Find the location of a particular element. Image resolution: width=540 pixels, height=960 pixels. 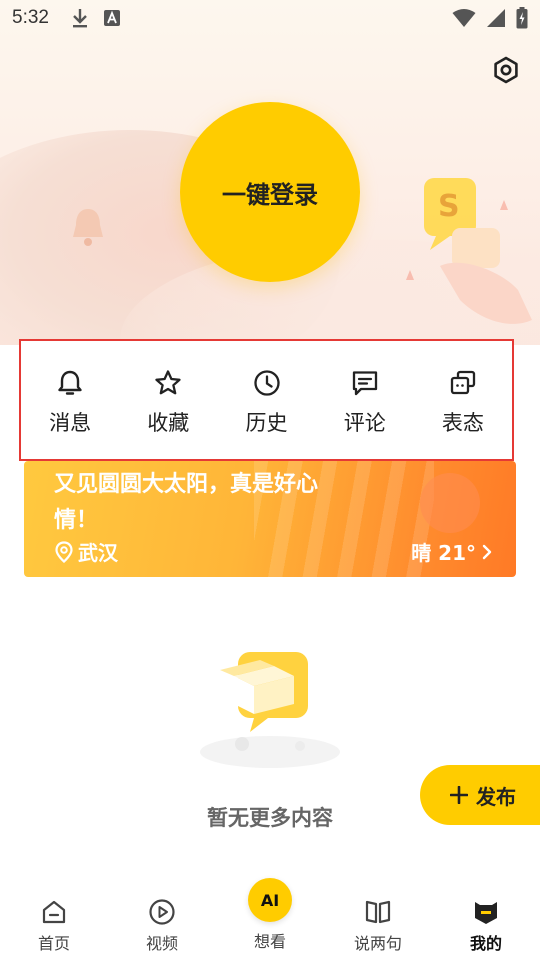

nav-item-video: 视频 is located at coordinates (162, 915).